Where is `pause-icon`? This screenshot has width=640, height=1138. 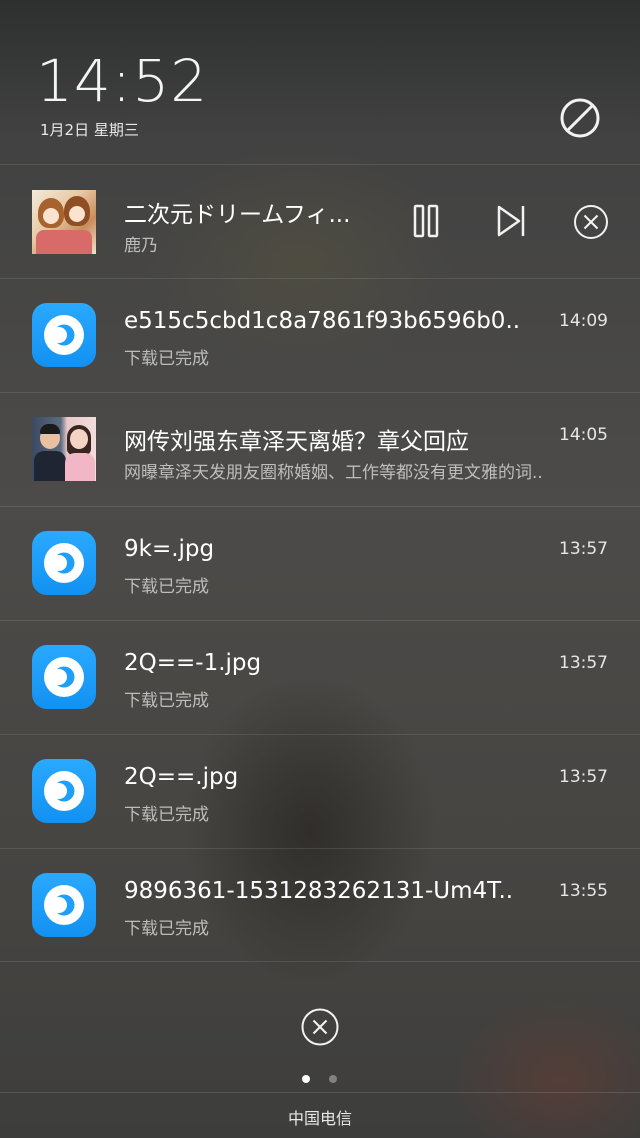
pause-icon is located at coordinates (426, 221).